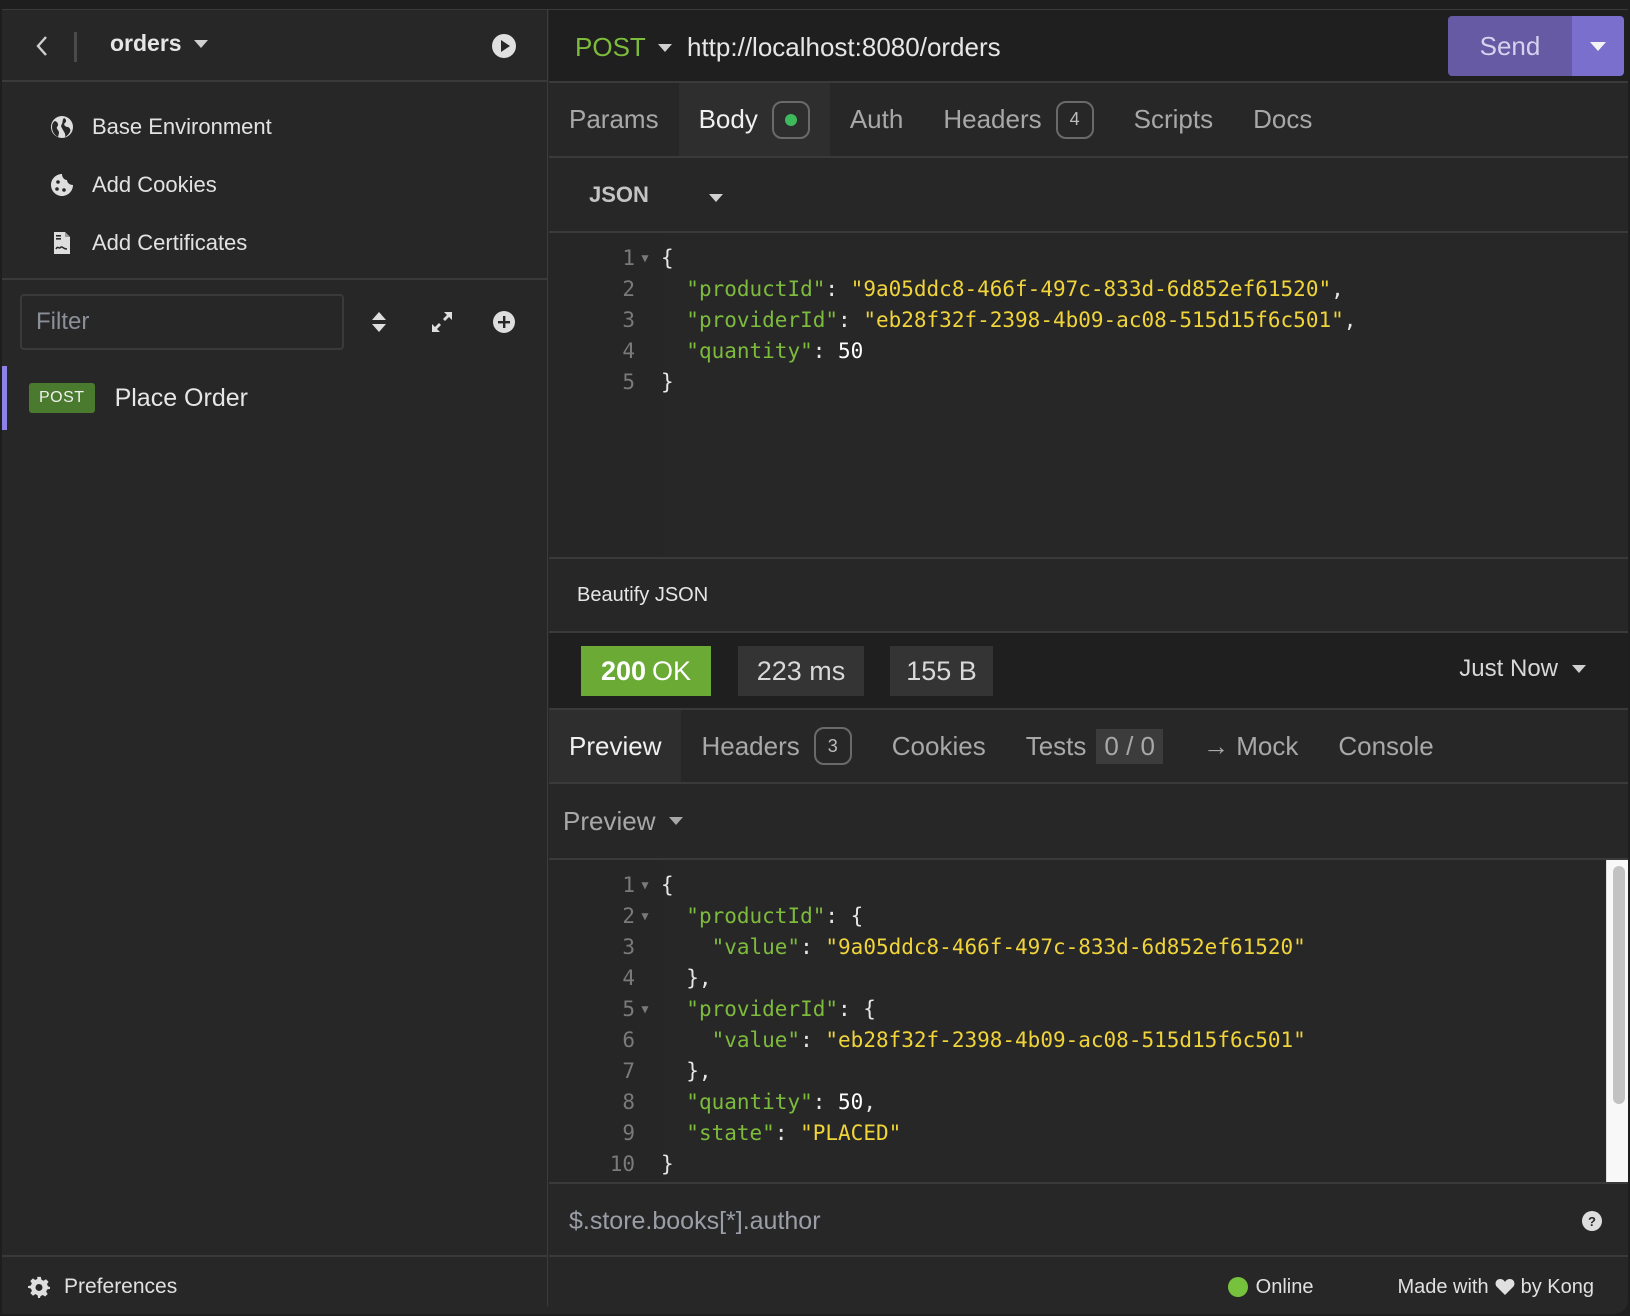  I want to click on online-dot-icon, so click(1237, 1287).